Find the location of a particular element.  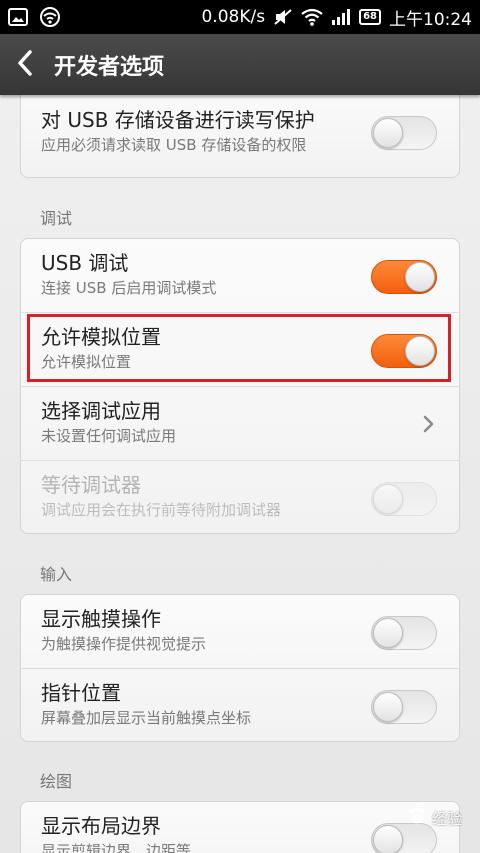

status-bar: 0.08K/s 68 上午10:24 is located at coordinates (240, 17).